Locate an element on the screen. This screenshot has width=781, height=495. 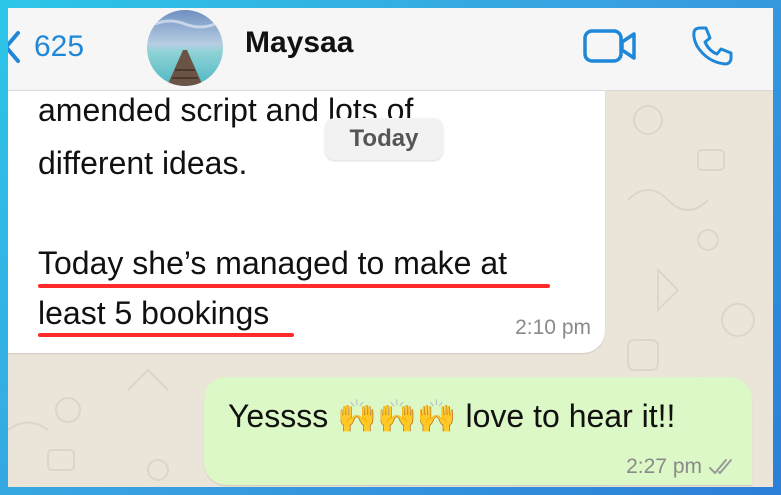
chevron-left-icon is located at coordinates (14, 47).